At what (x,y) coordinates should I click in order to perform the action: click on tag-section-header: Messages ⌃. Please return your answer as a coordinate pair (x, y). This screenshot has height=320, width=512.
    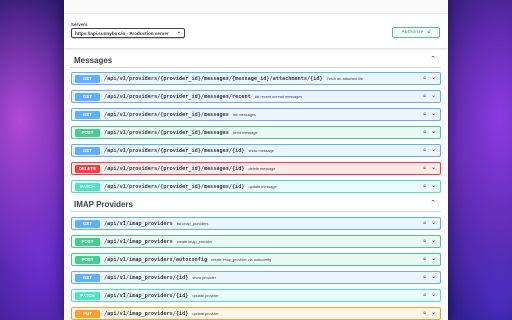
    Looking at the image, I should click on (255, 61).